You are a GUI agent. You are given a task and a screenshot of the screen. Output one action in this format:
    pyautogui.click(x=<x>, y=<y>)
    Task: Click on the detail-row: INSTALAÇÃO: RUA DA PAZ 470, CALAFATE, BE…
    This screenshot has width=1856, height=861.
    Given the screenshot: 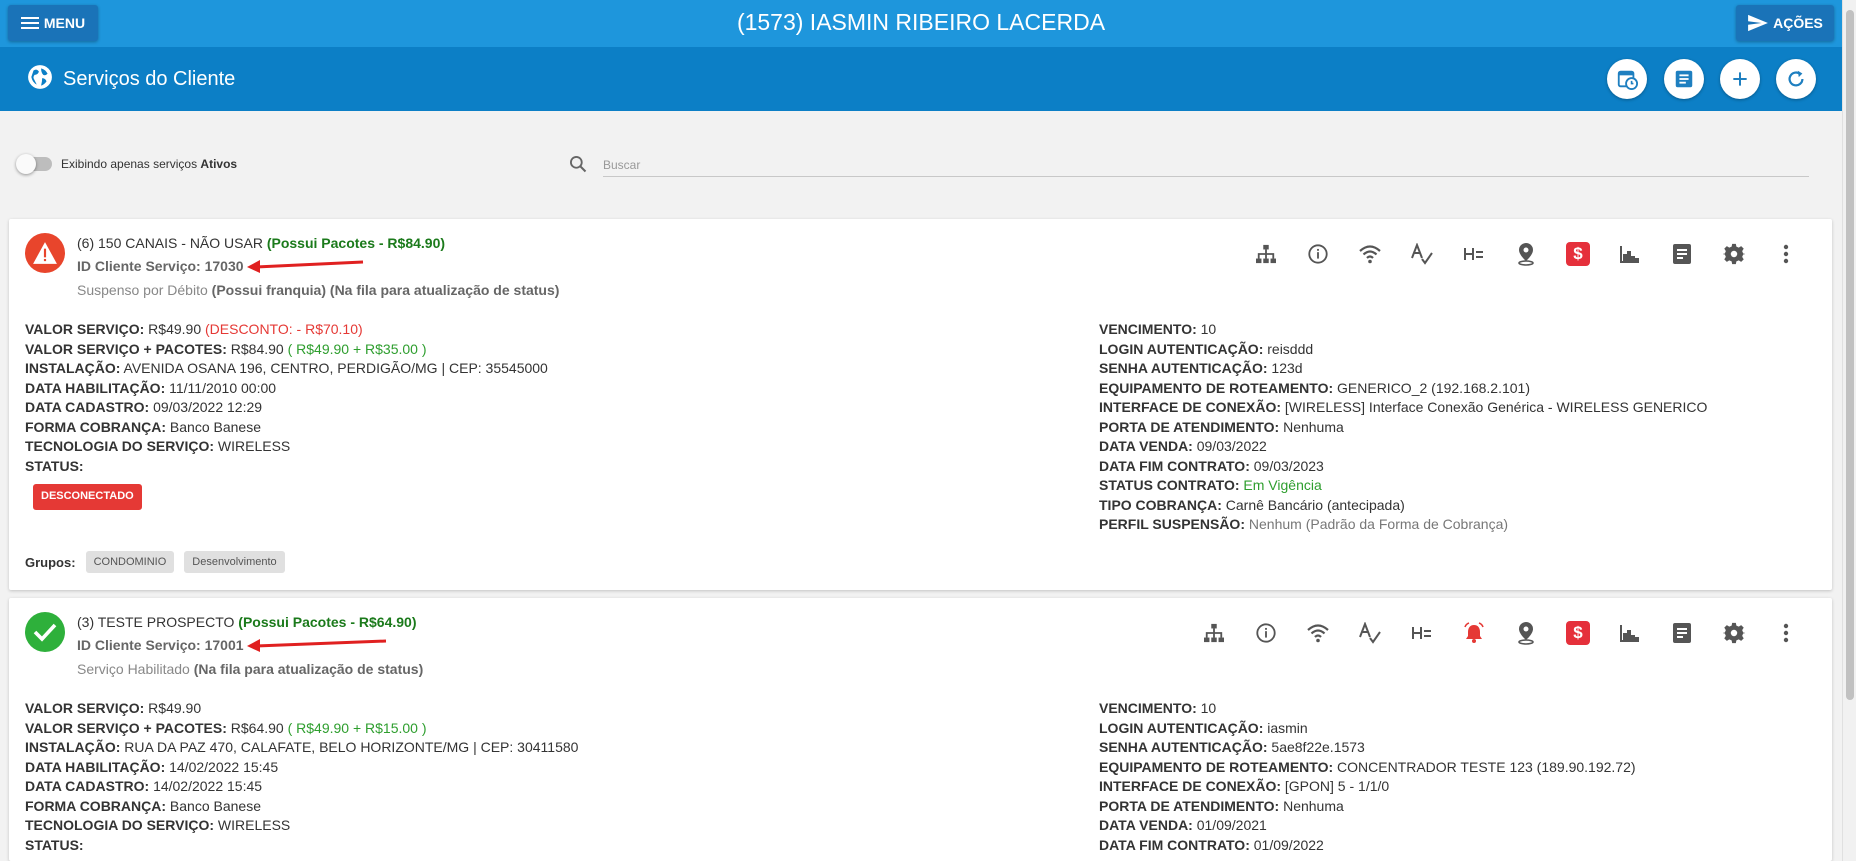 What is the action you would take?
    pyautogui.click(x=302, y=747)
    